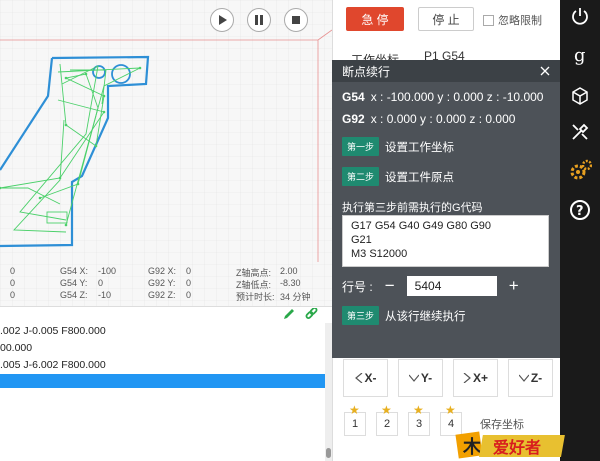 Image resolution: width=600 pixels, height=461 pixels. What do you see at coordinates (166, 331) in the screenshot?
I see `gcode-line: .002 J-0.005 F800.000` at bounding box center [166, 331].